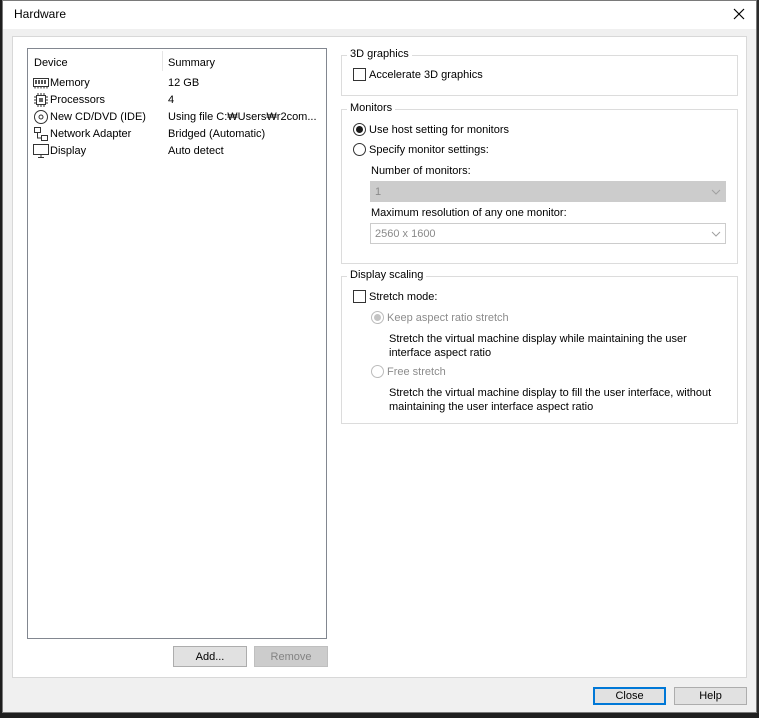 The width and height of the screenshot is (759, 718). What do you see at coordinates (359, 149) in the screenshot?
I see `specify-monitors-radio` at bounding box center [359, 149].